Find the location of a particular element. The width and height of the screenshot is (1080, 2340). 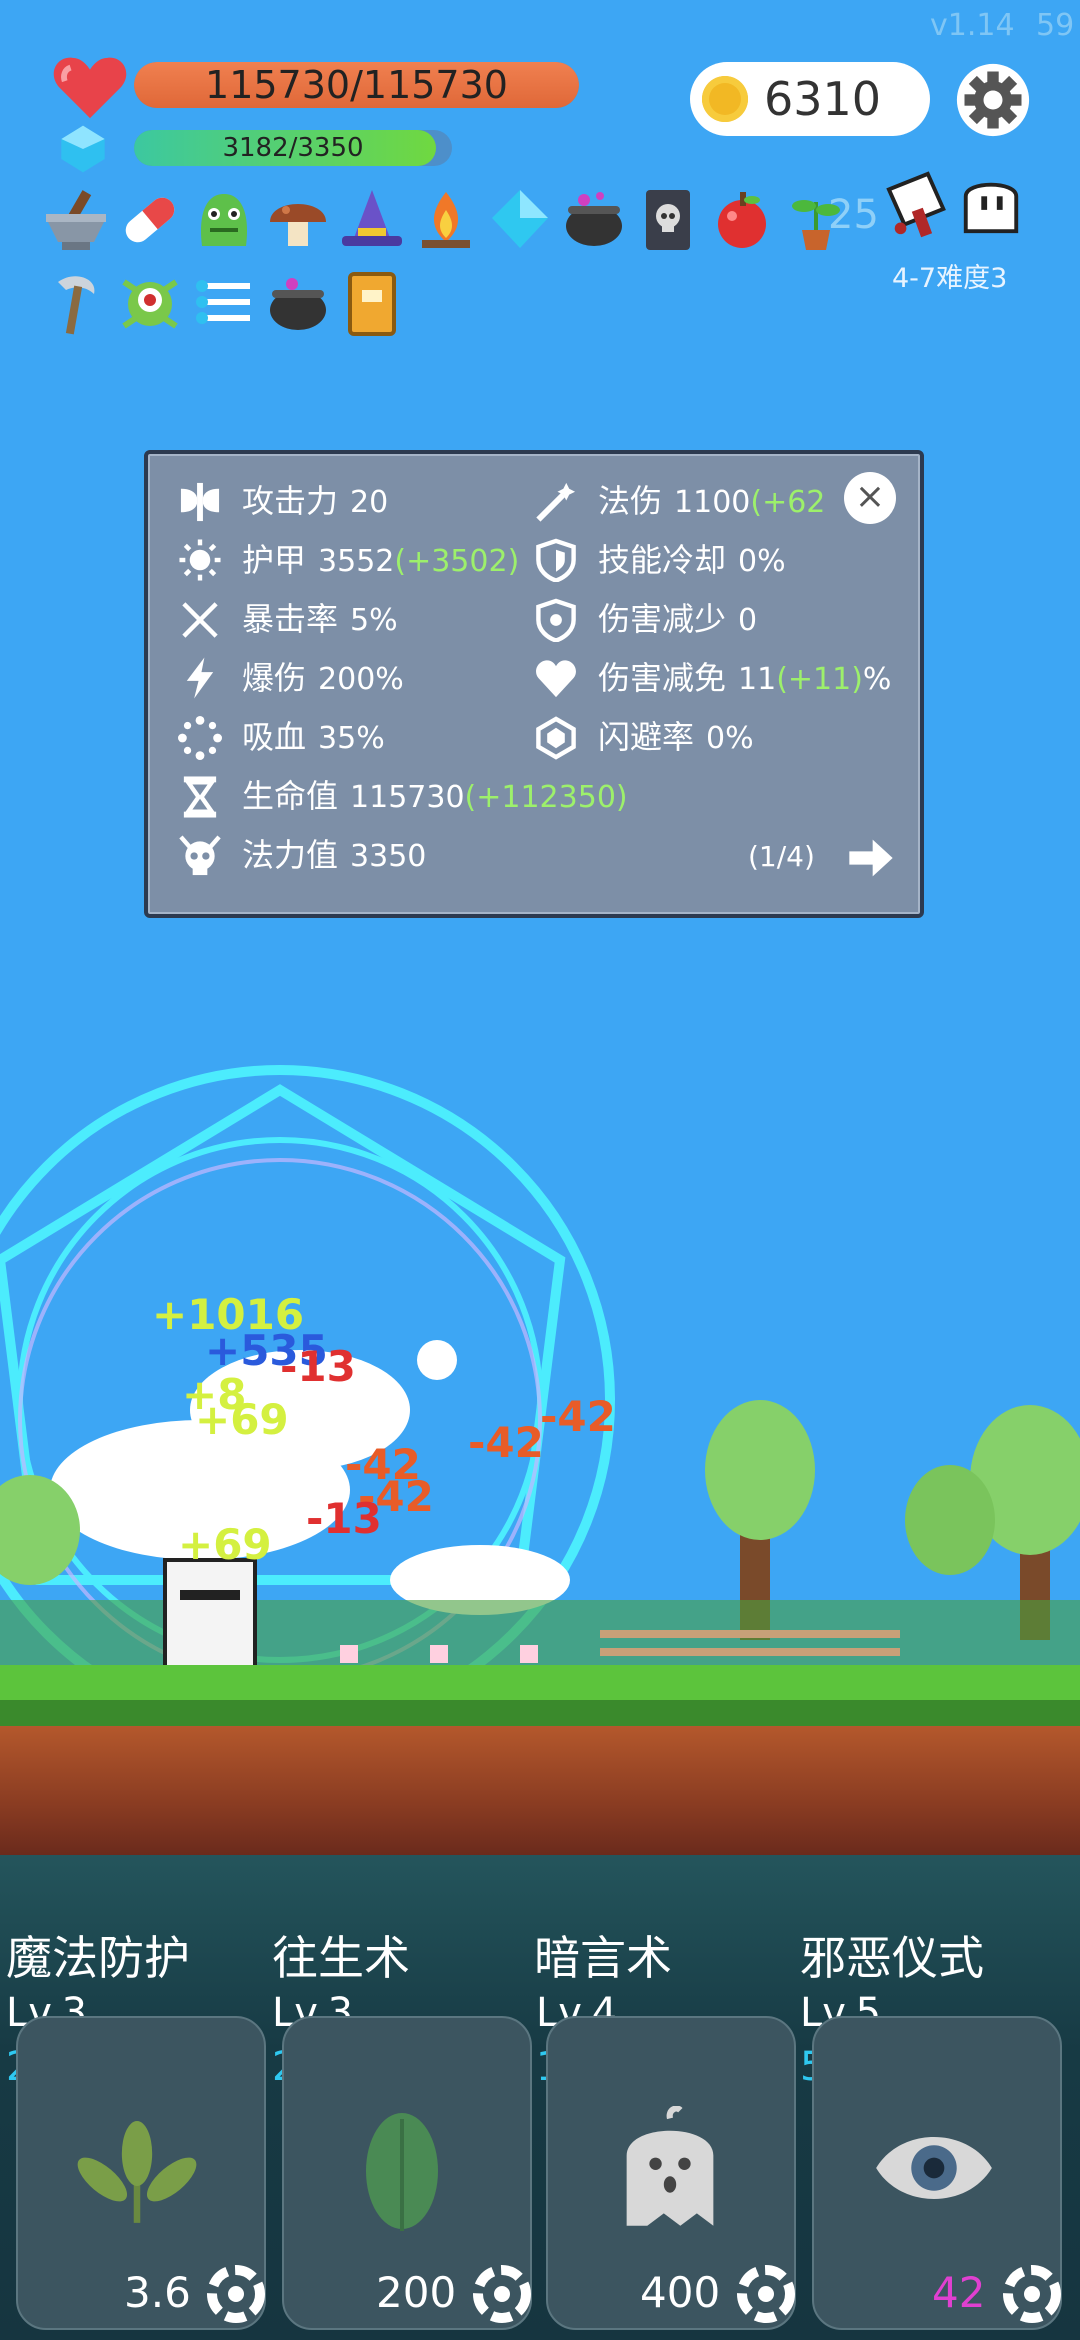

skill-name: 往生术 is located at coordinates (341, 1958).